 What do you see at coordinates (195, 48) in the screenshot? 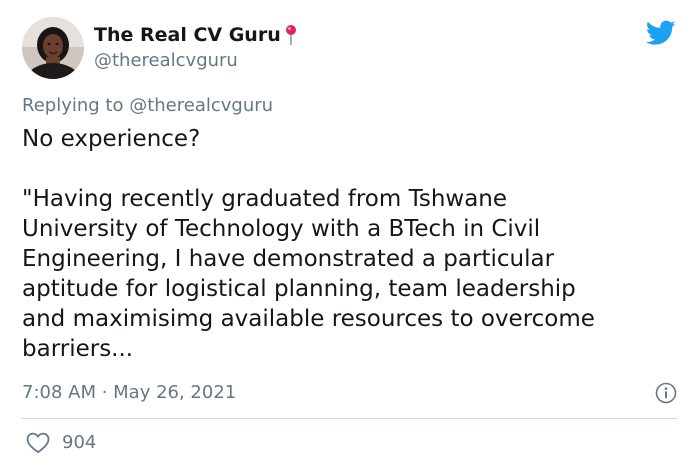
I see `author-block: The Real CV Guru @therealcvguru` at bounding box center [195, 48].